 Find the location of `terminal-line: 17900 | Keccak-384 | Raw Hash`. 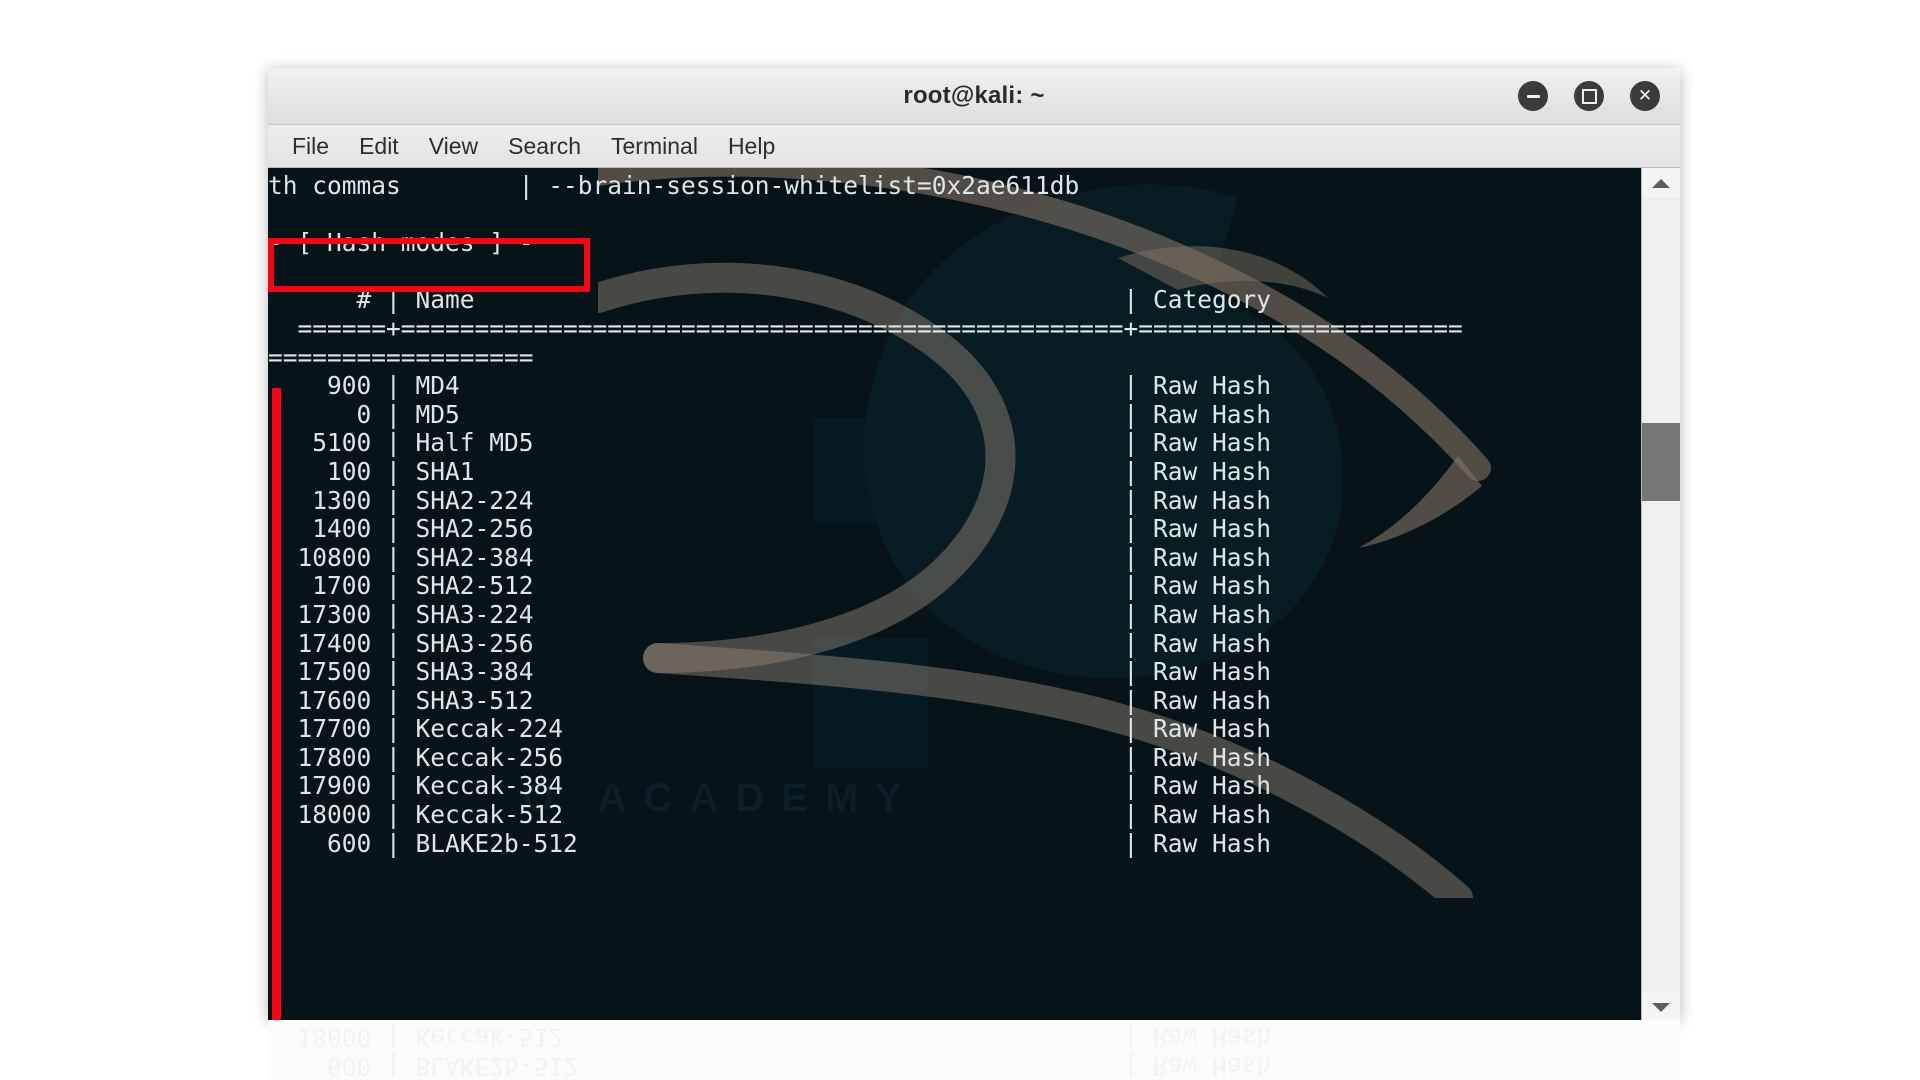

terminal-line: 17900 | Keccak-384 | Raw Hash is located at coordinates (770, 786).